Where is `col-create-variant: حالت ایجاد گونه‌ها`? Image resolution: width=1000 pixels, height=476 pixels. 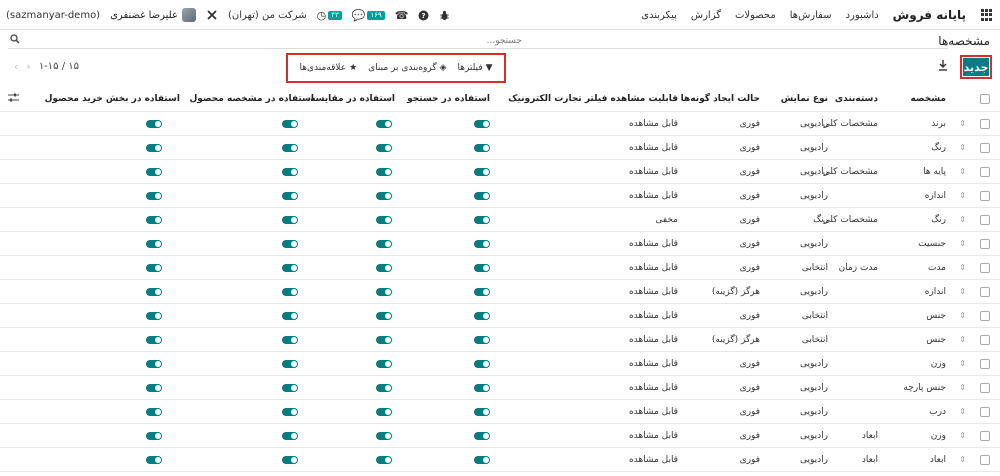
col-create-variant: حالت ایجاد گونه‌ها is located at coordinates (720, 98).